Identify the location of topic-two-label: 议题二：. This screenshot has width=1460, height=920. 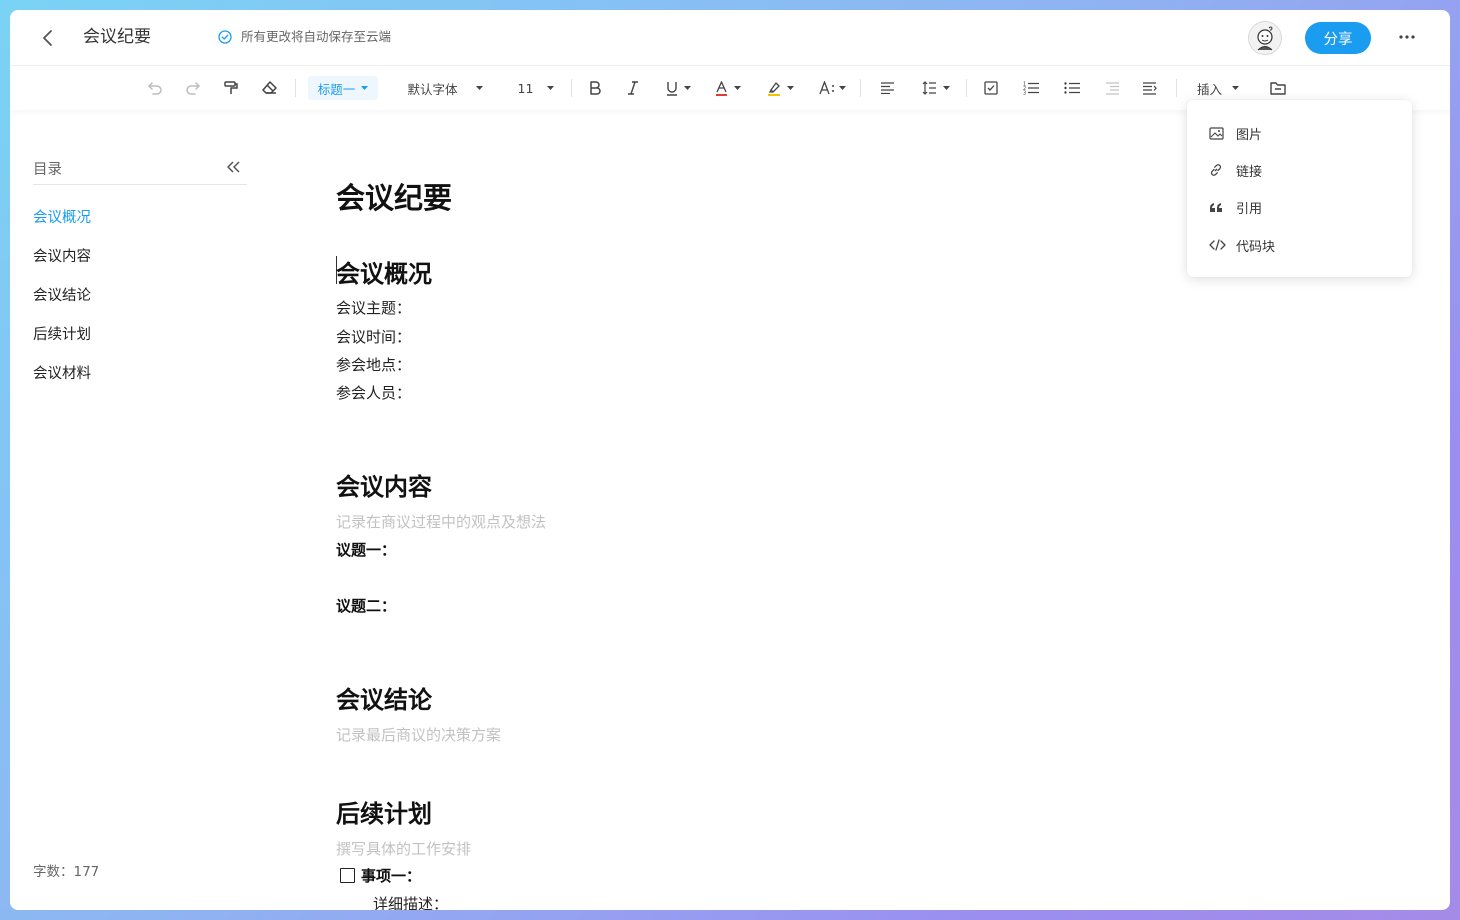
(366, 605).